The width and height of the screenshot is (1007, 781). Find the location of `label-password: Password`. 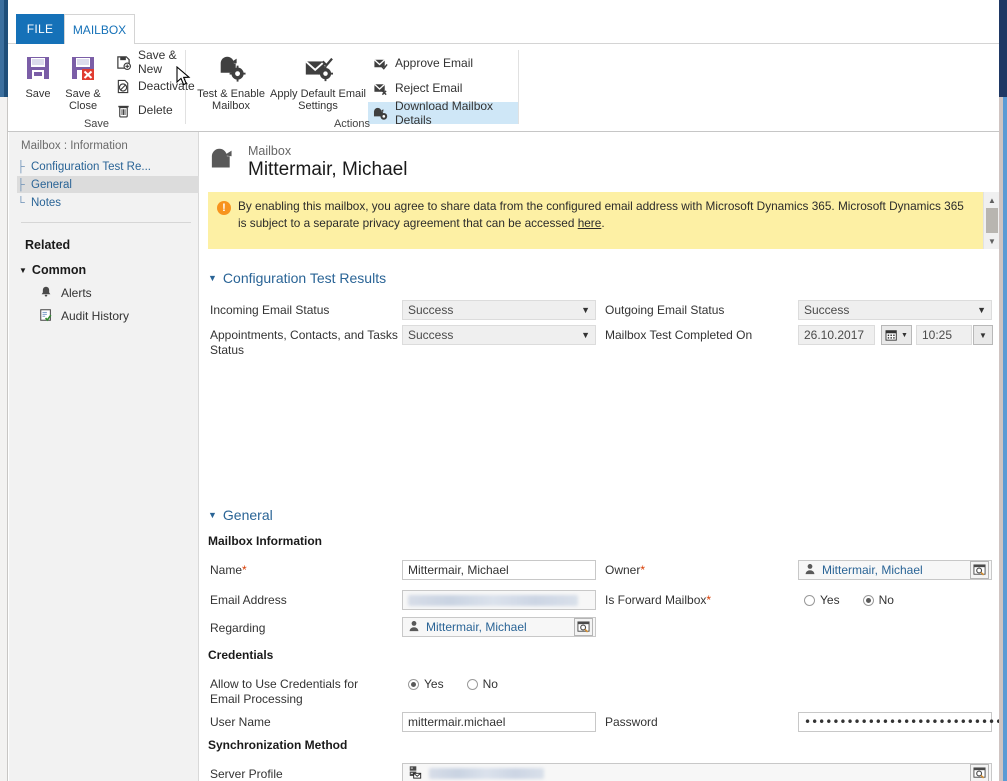

label-password: Password is located at coordinates (631, 722).